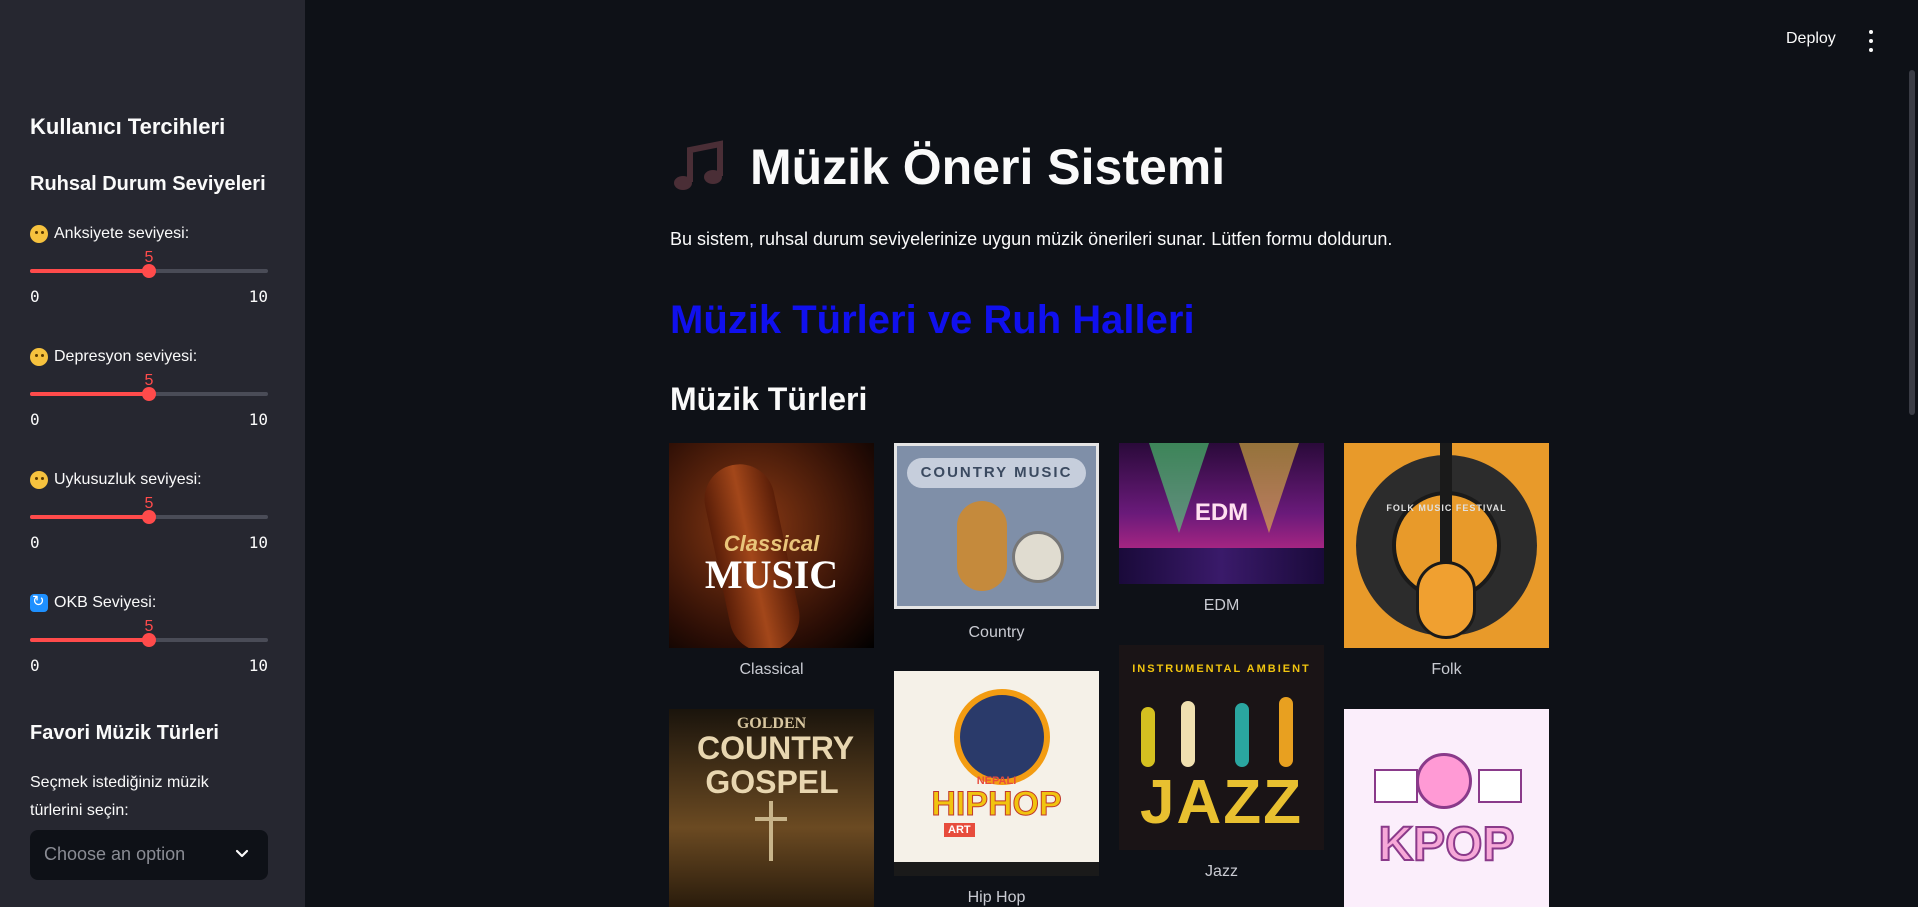 The height and width of the screenshot is (907, 1918). What do you see at coordinates (1396, 786) in the screenshot?
I see `flag-left` at bounding box center [1396, 786].